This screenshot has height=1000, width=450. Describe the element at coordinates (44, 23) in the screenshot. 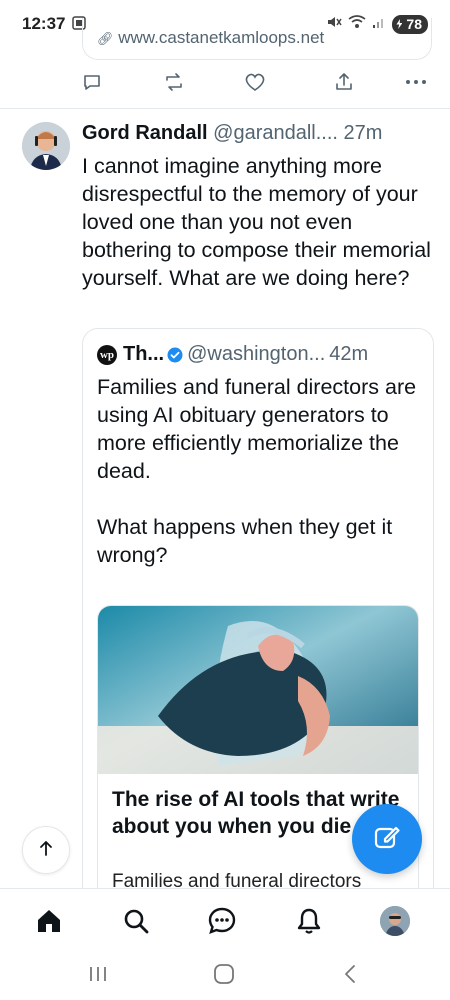

I see `status-time: 12:37` at that location.